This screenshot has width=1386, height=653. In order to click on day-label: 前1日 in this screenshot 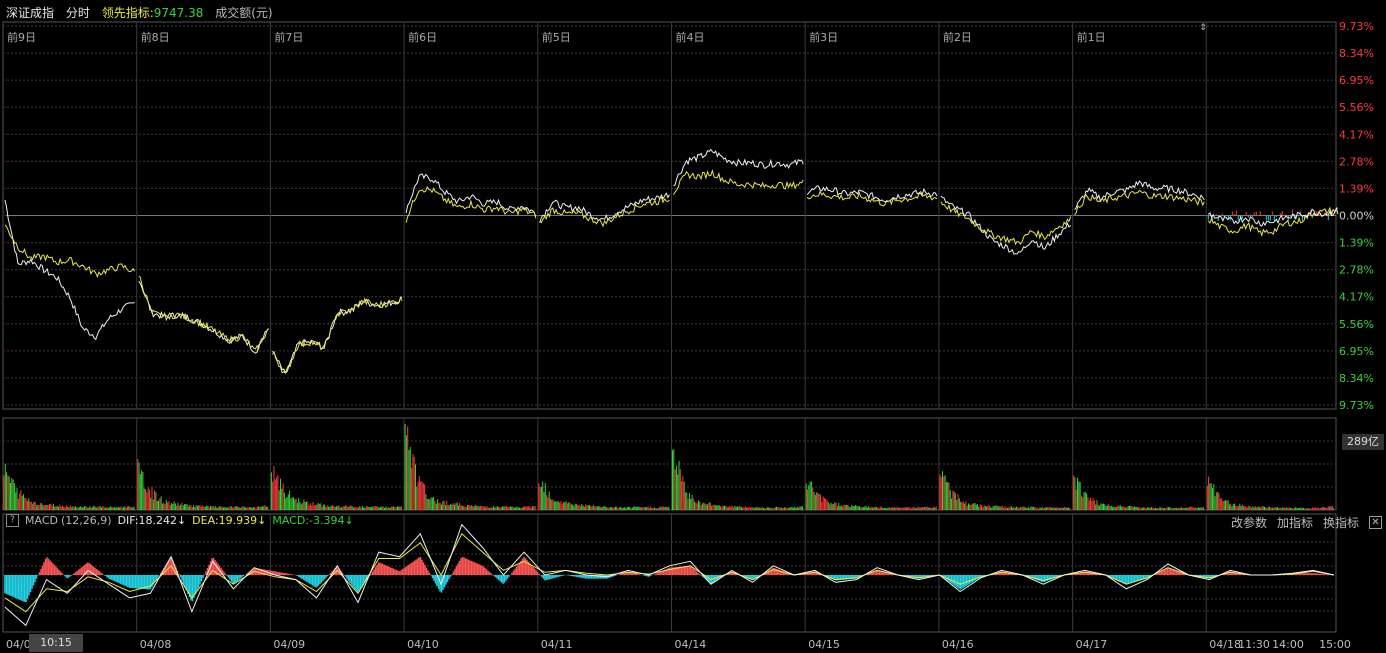, I will do `click(1091, 37)`.